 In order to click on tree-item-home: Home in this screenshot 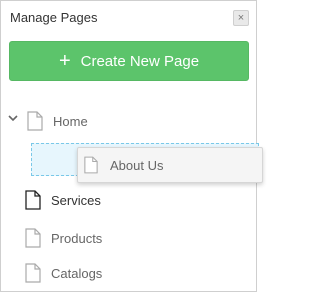, I will do `click(57, 121)`.